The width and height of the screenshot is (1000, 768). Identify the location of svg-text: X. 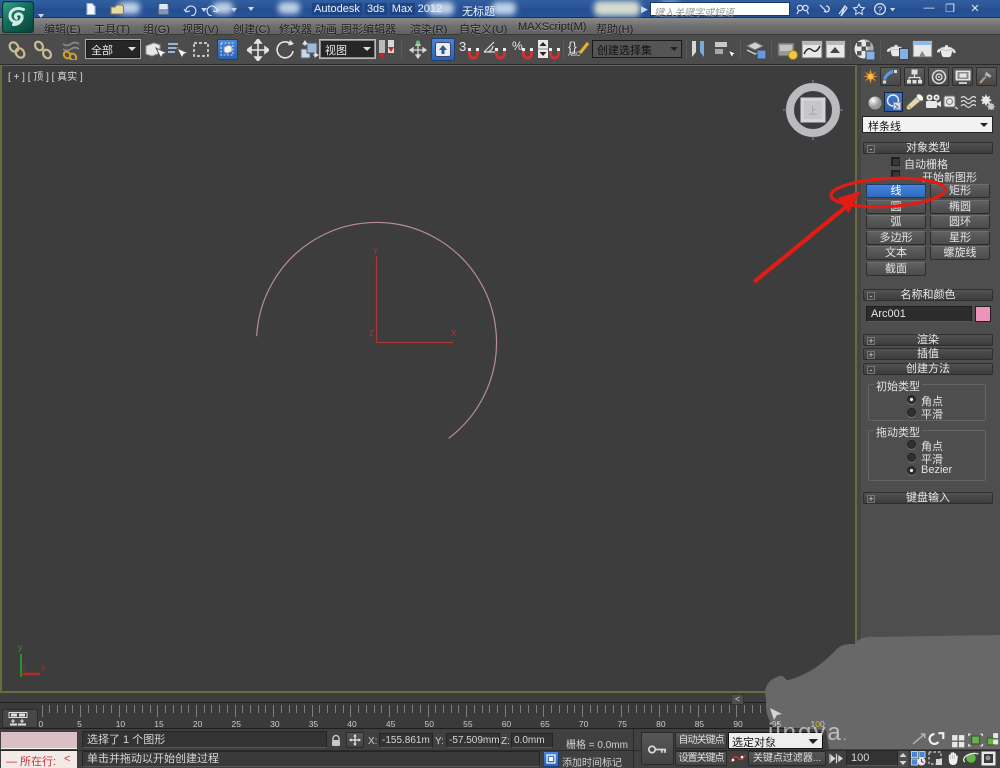
(454, 333).